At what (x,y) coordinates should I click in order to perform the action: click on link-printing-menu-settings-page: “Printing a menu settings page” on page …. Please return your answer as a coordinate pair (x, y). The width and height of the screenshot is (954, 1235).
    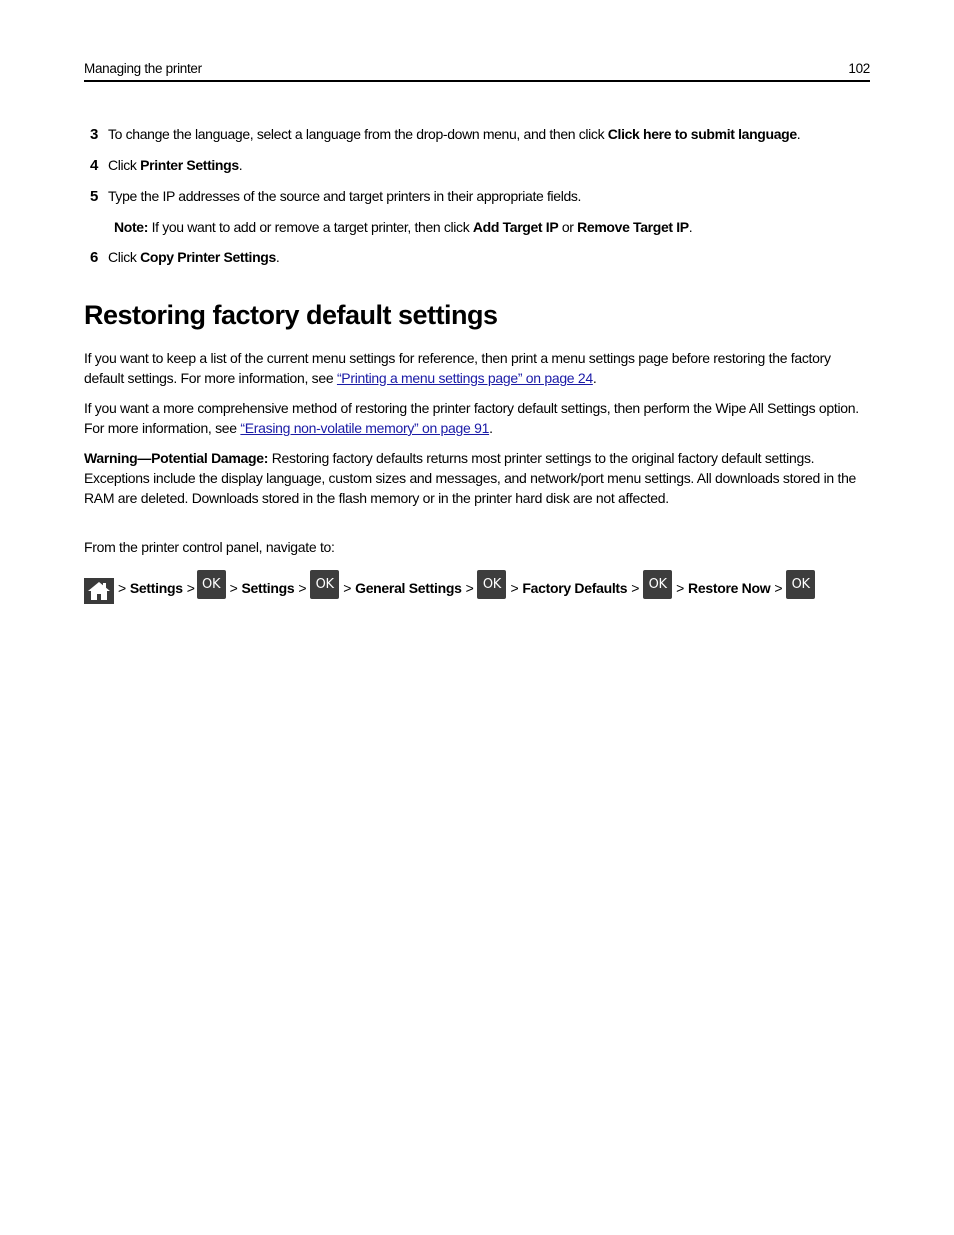
    Looking at the image, I should click on (465, 378).